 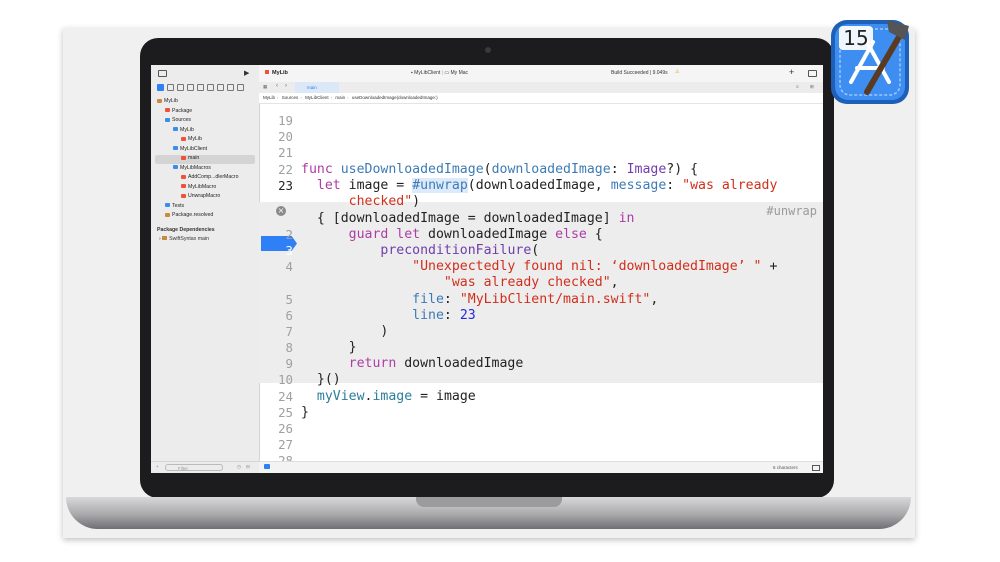 I want to click on add-icon: +, so click(x=157, y=466).